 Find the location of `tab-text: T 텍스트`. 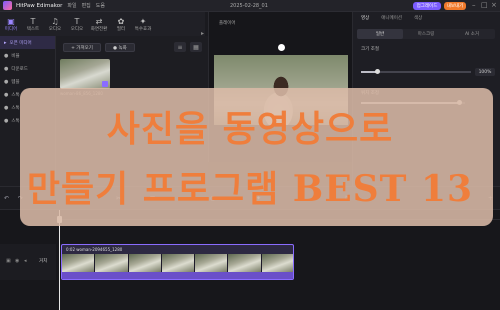

tab-text: T 텍스트 is located at coordinates (33, 24).